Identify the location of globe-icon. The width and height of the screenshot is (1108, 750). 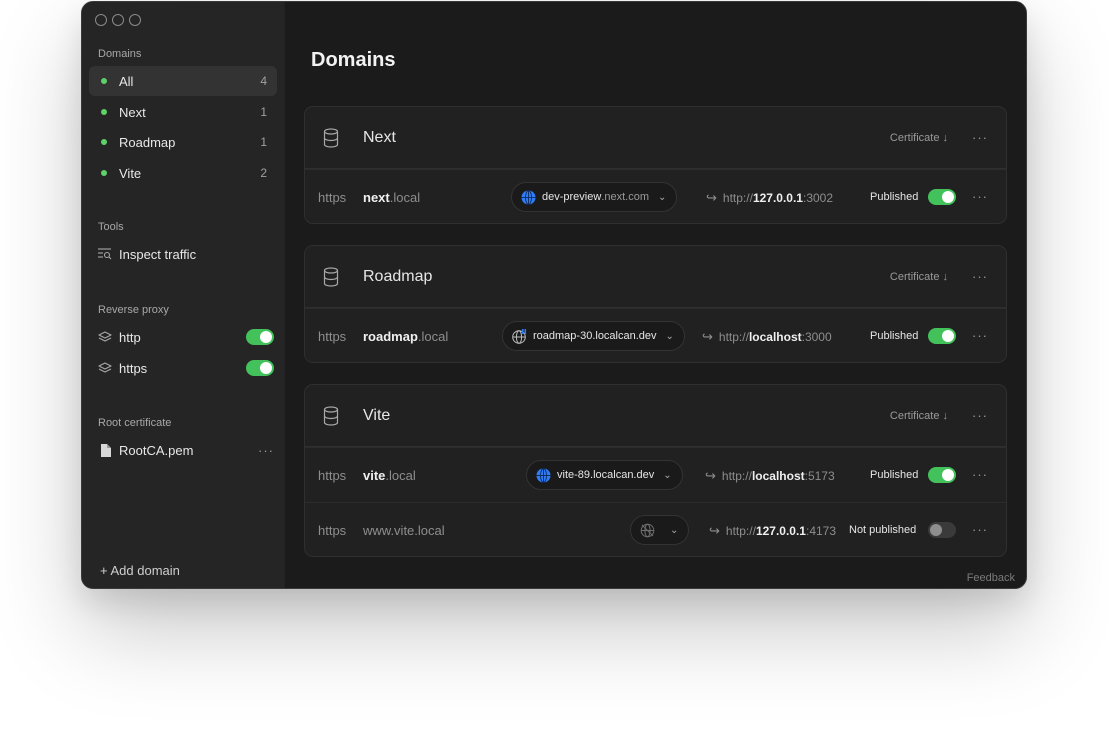
(528, 197).